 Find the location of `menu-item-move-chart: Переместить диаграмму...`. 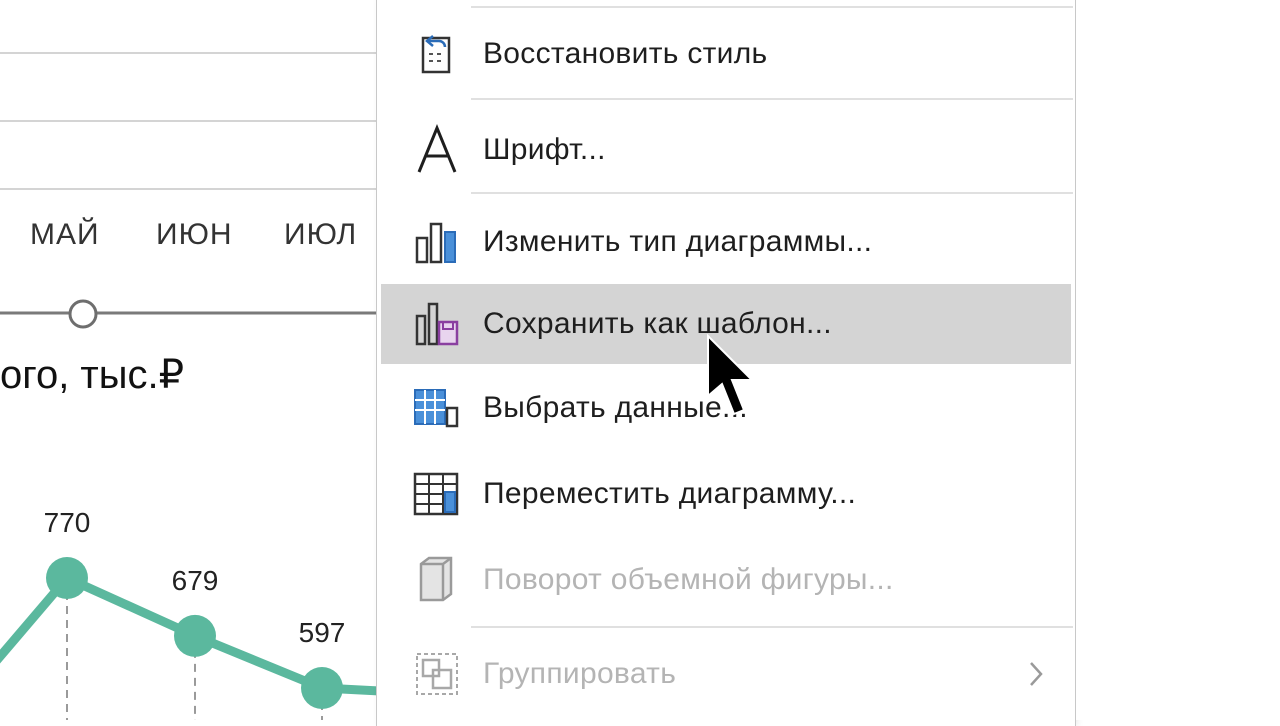

menu-item-move-chart: Переместить диаграмму... is located at coordinates (726, 494).